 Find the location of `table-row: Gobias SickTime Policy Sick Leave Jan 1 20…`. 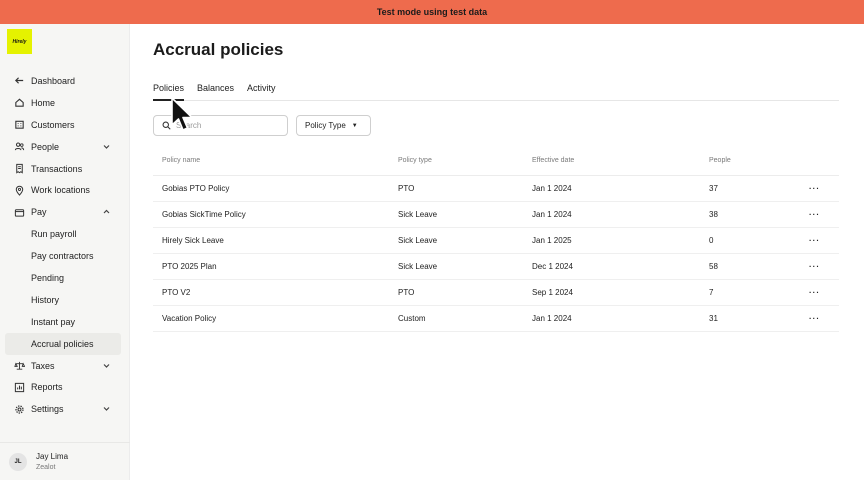

table-row: Gobias SickTime Policy Sick Leave Jan 1 20… is located at coordinates (496, 215).